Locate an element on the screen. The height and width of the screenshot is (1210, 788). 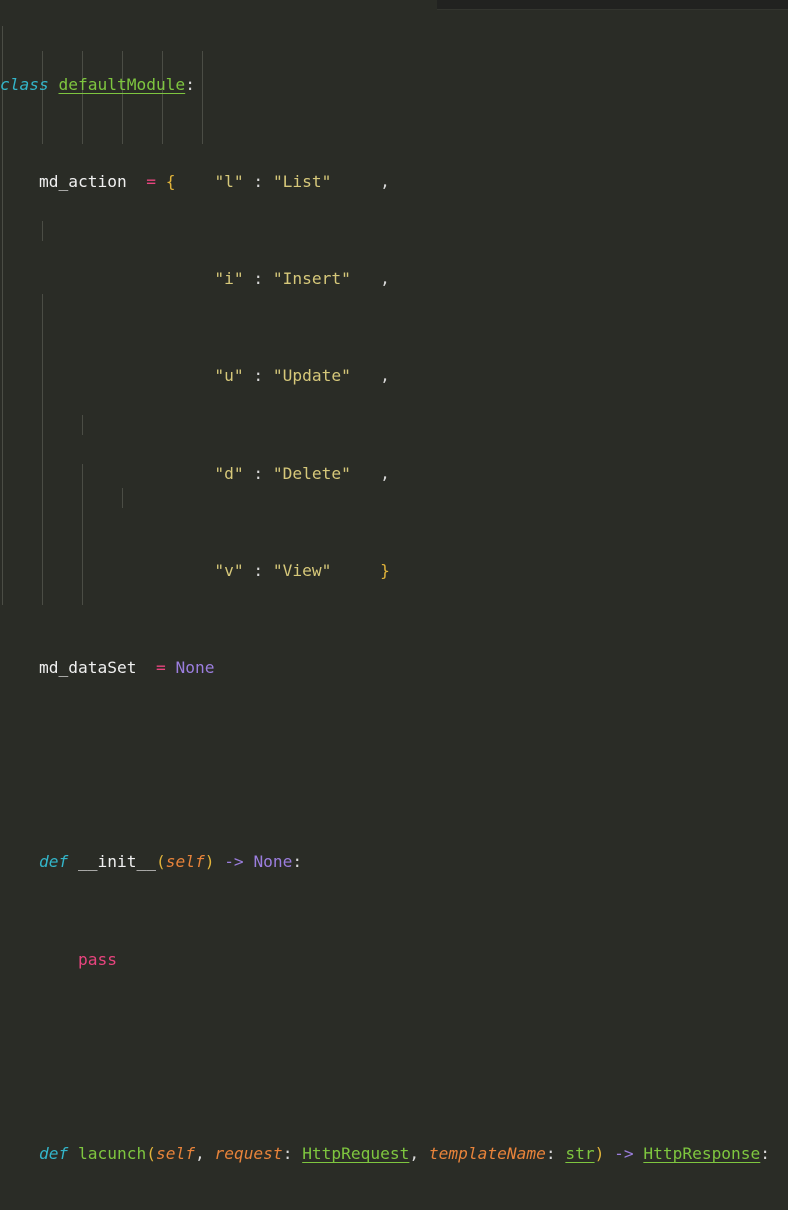
constant-none: None is located at coordinates (195, 668).